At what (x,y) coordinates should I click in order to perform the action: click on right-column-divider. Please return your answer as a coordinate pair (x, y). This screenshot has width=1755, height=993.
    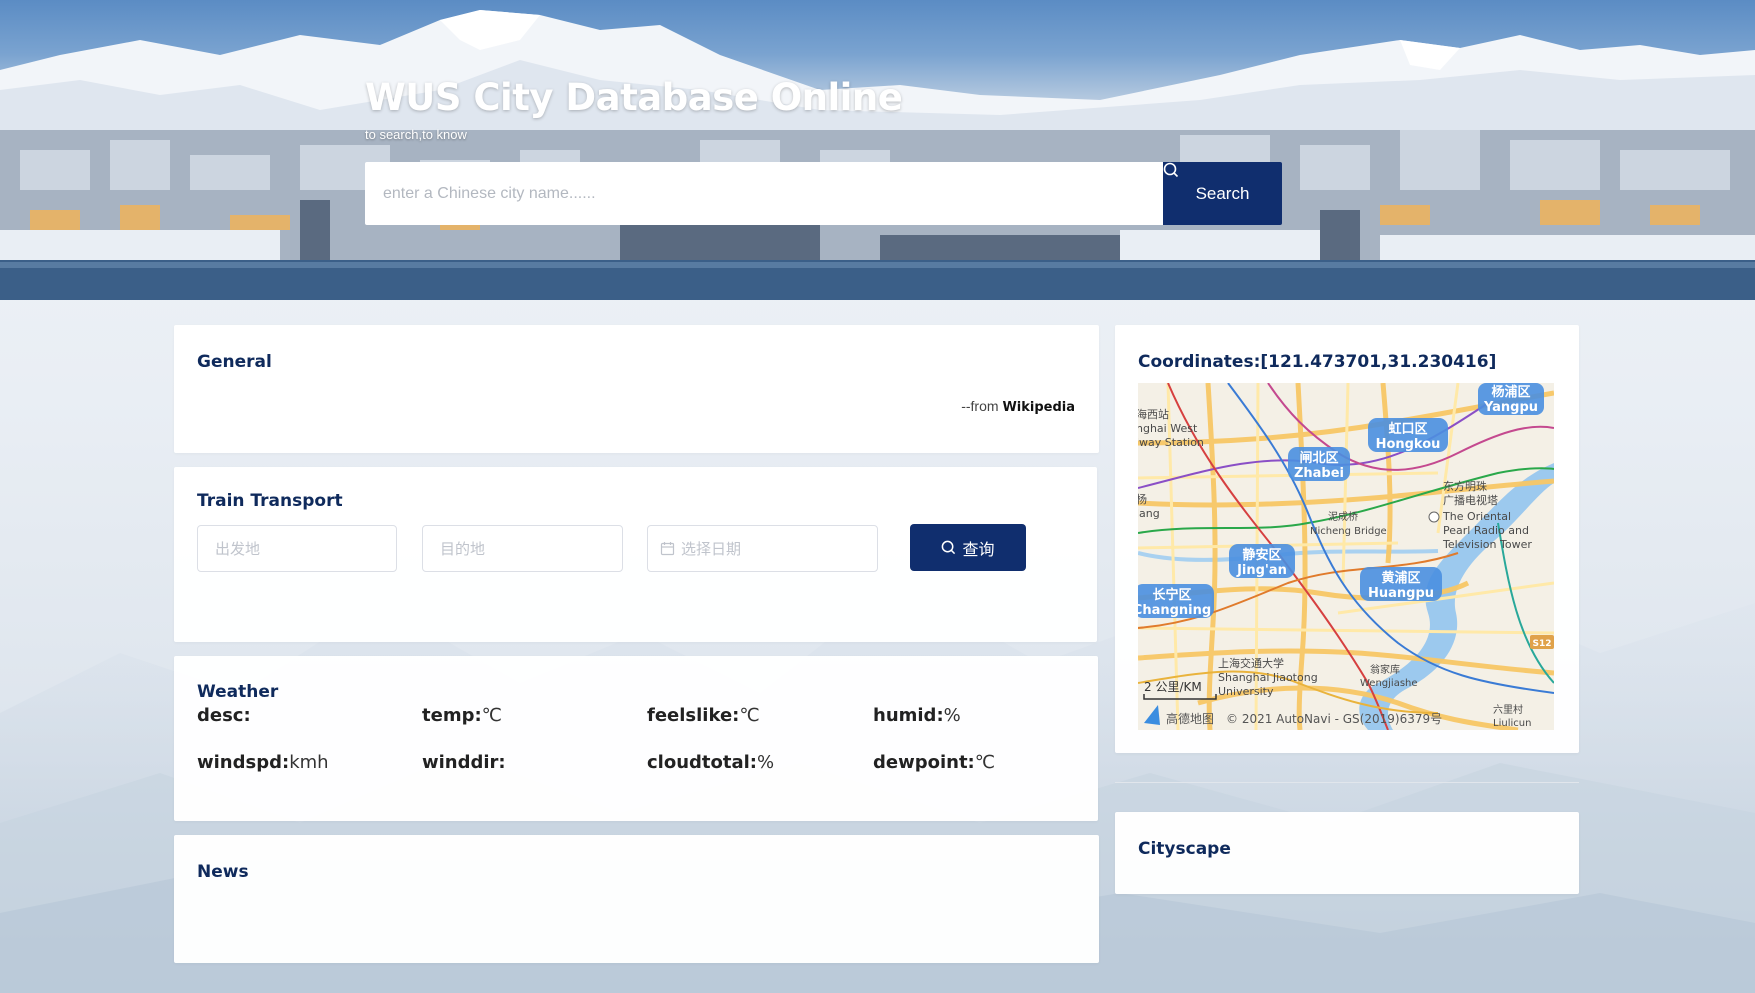
    Looking at the image, I should click on (1347, 782).